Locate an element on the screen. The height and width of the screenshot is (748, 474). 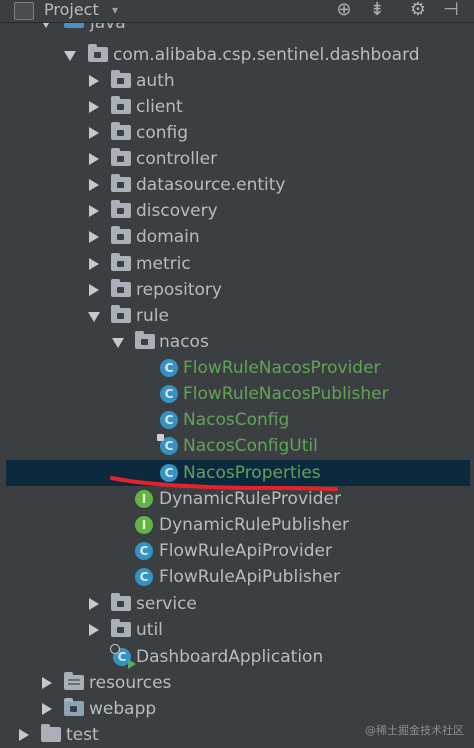
tree-item-config: config is located at coordinates (237, 133).